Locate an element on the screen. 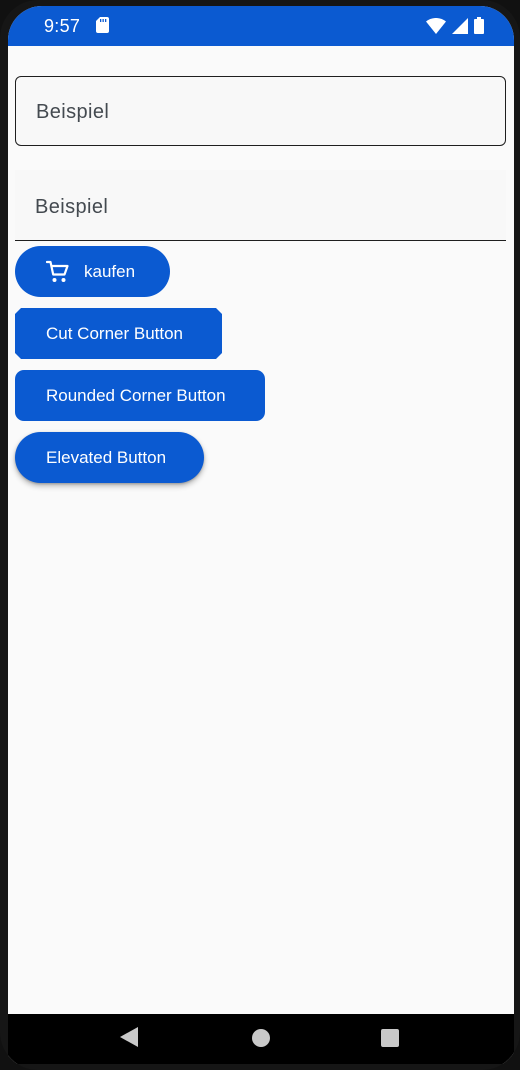  shopping-cart-icon is located at coordinates (57, 271).